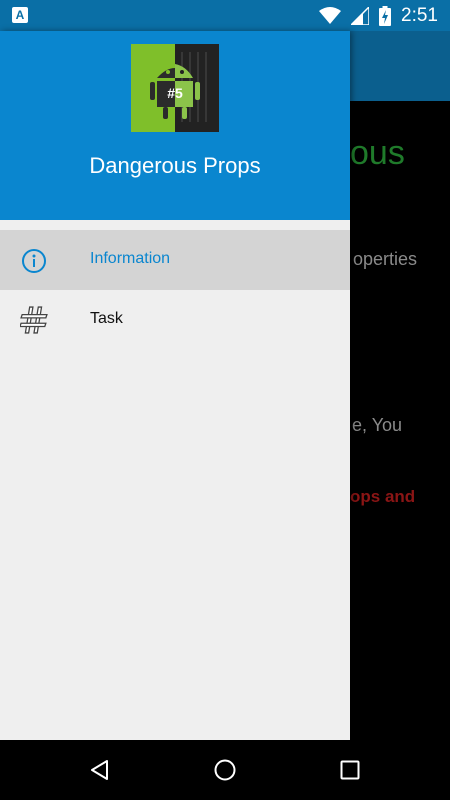 This screenshot has width=450, height=800. Describe the element at coordinates (34, 320) in the screenshot. I see `hash-icon` at that location.